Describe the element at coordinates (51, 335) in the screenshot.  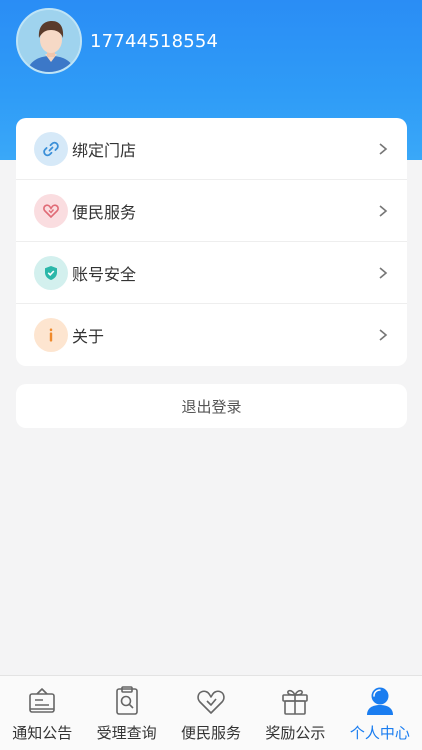
I see `info-icon` at that location.